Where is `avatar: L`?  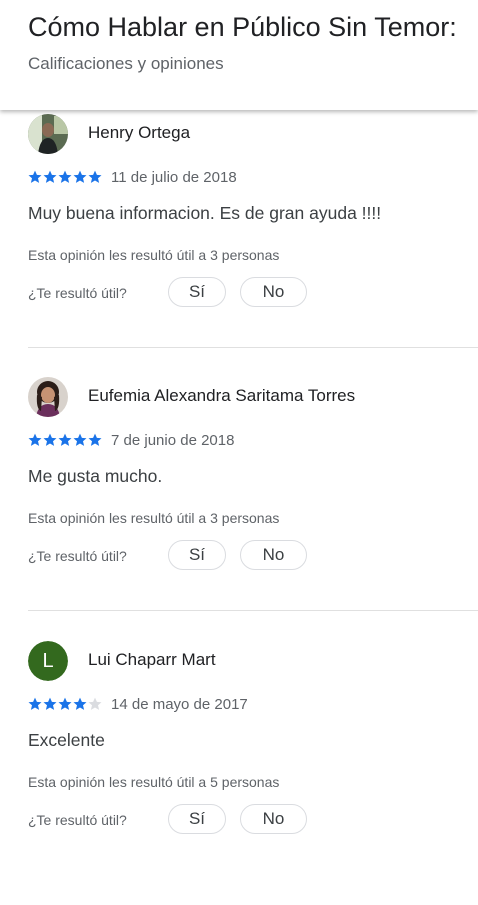
avatar: L is located at coordinates (48, 661).